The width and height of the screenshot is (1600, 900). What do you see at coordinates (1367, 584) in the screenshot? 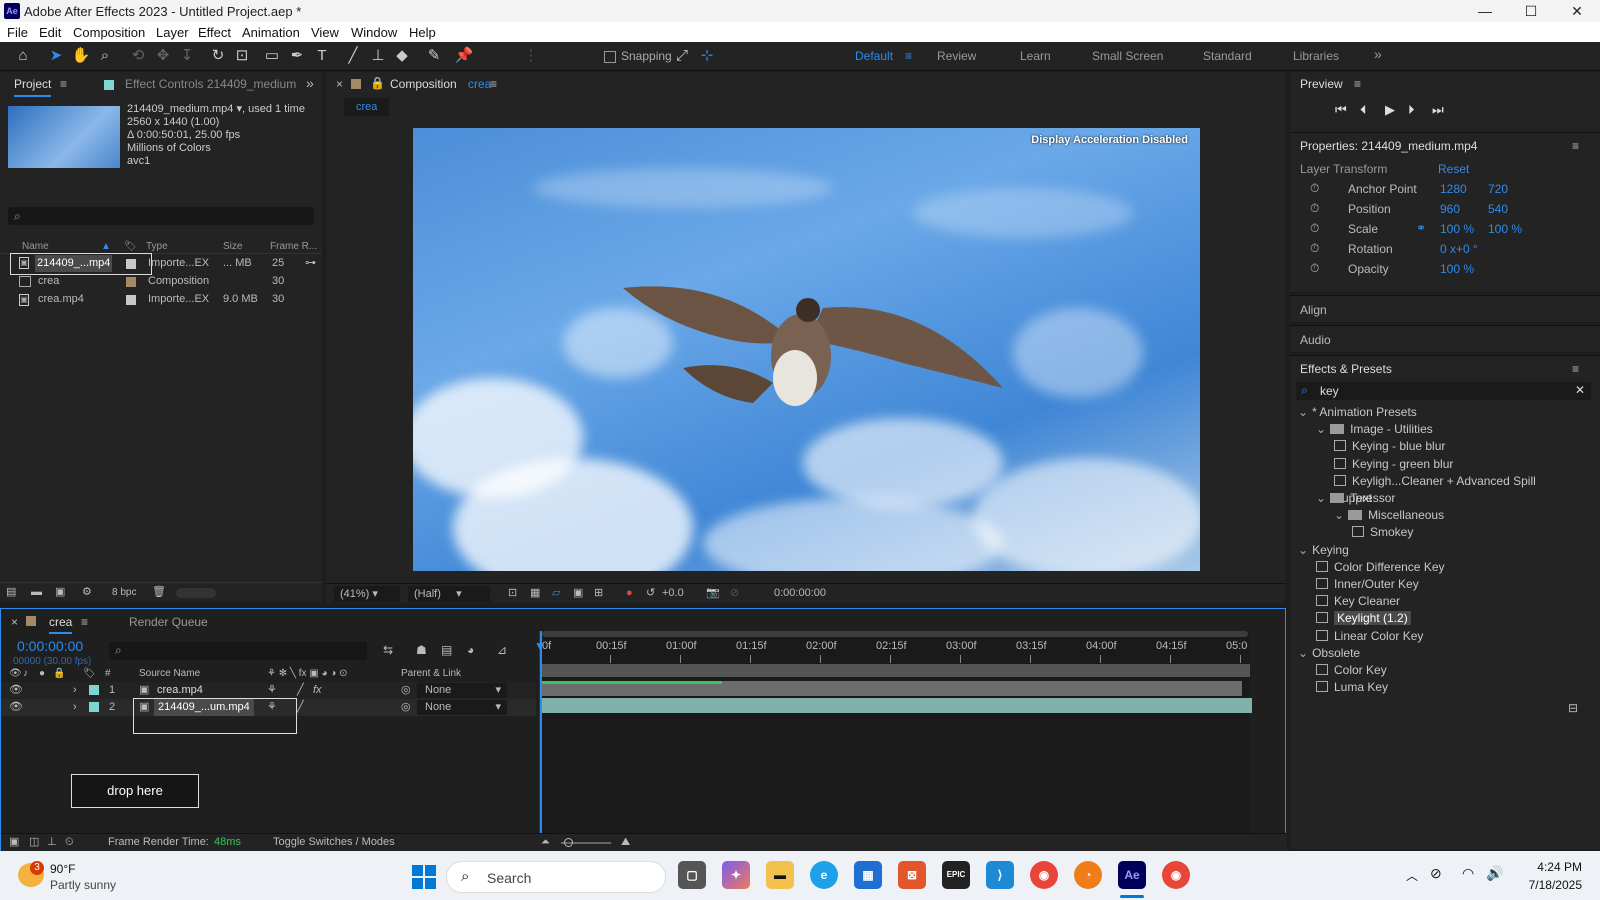
I see `effects-item: Inner/Outer Key` at bounding box center [1367, 584].